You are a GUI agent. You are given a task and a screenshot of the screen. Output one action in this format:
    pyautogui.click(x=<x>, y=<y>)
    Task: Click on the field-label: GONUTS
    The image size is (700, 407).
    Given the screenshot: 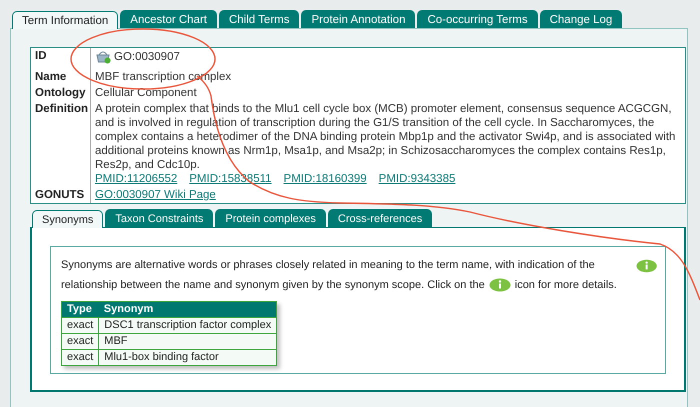 What is the action you would take?
    pyautogui.click(x=61, y=195)
    